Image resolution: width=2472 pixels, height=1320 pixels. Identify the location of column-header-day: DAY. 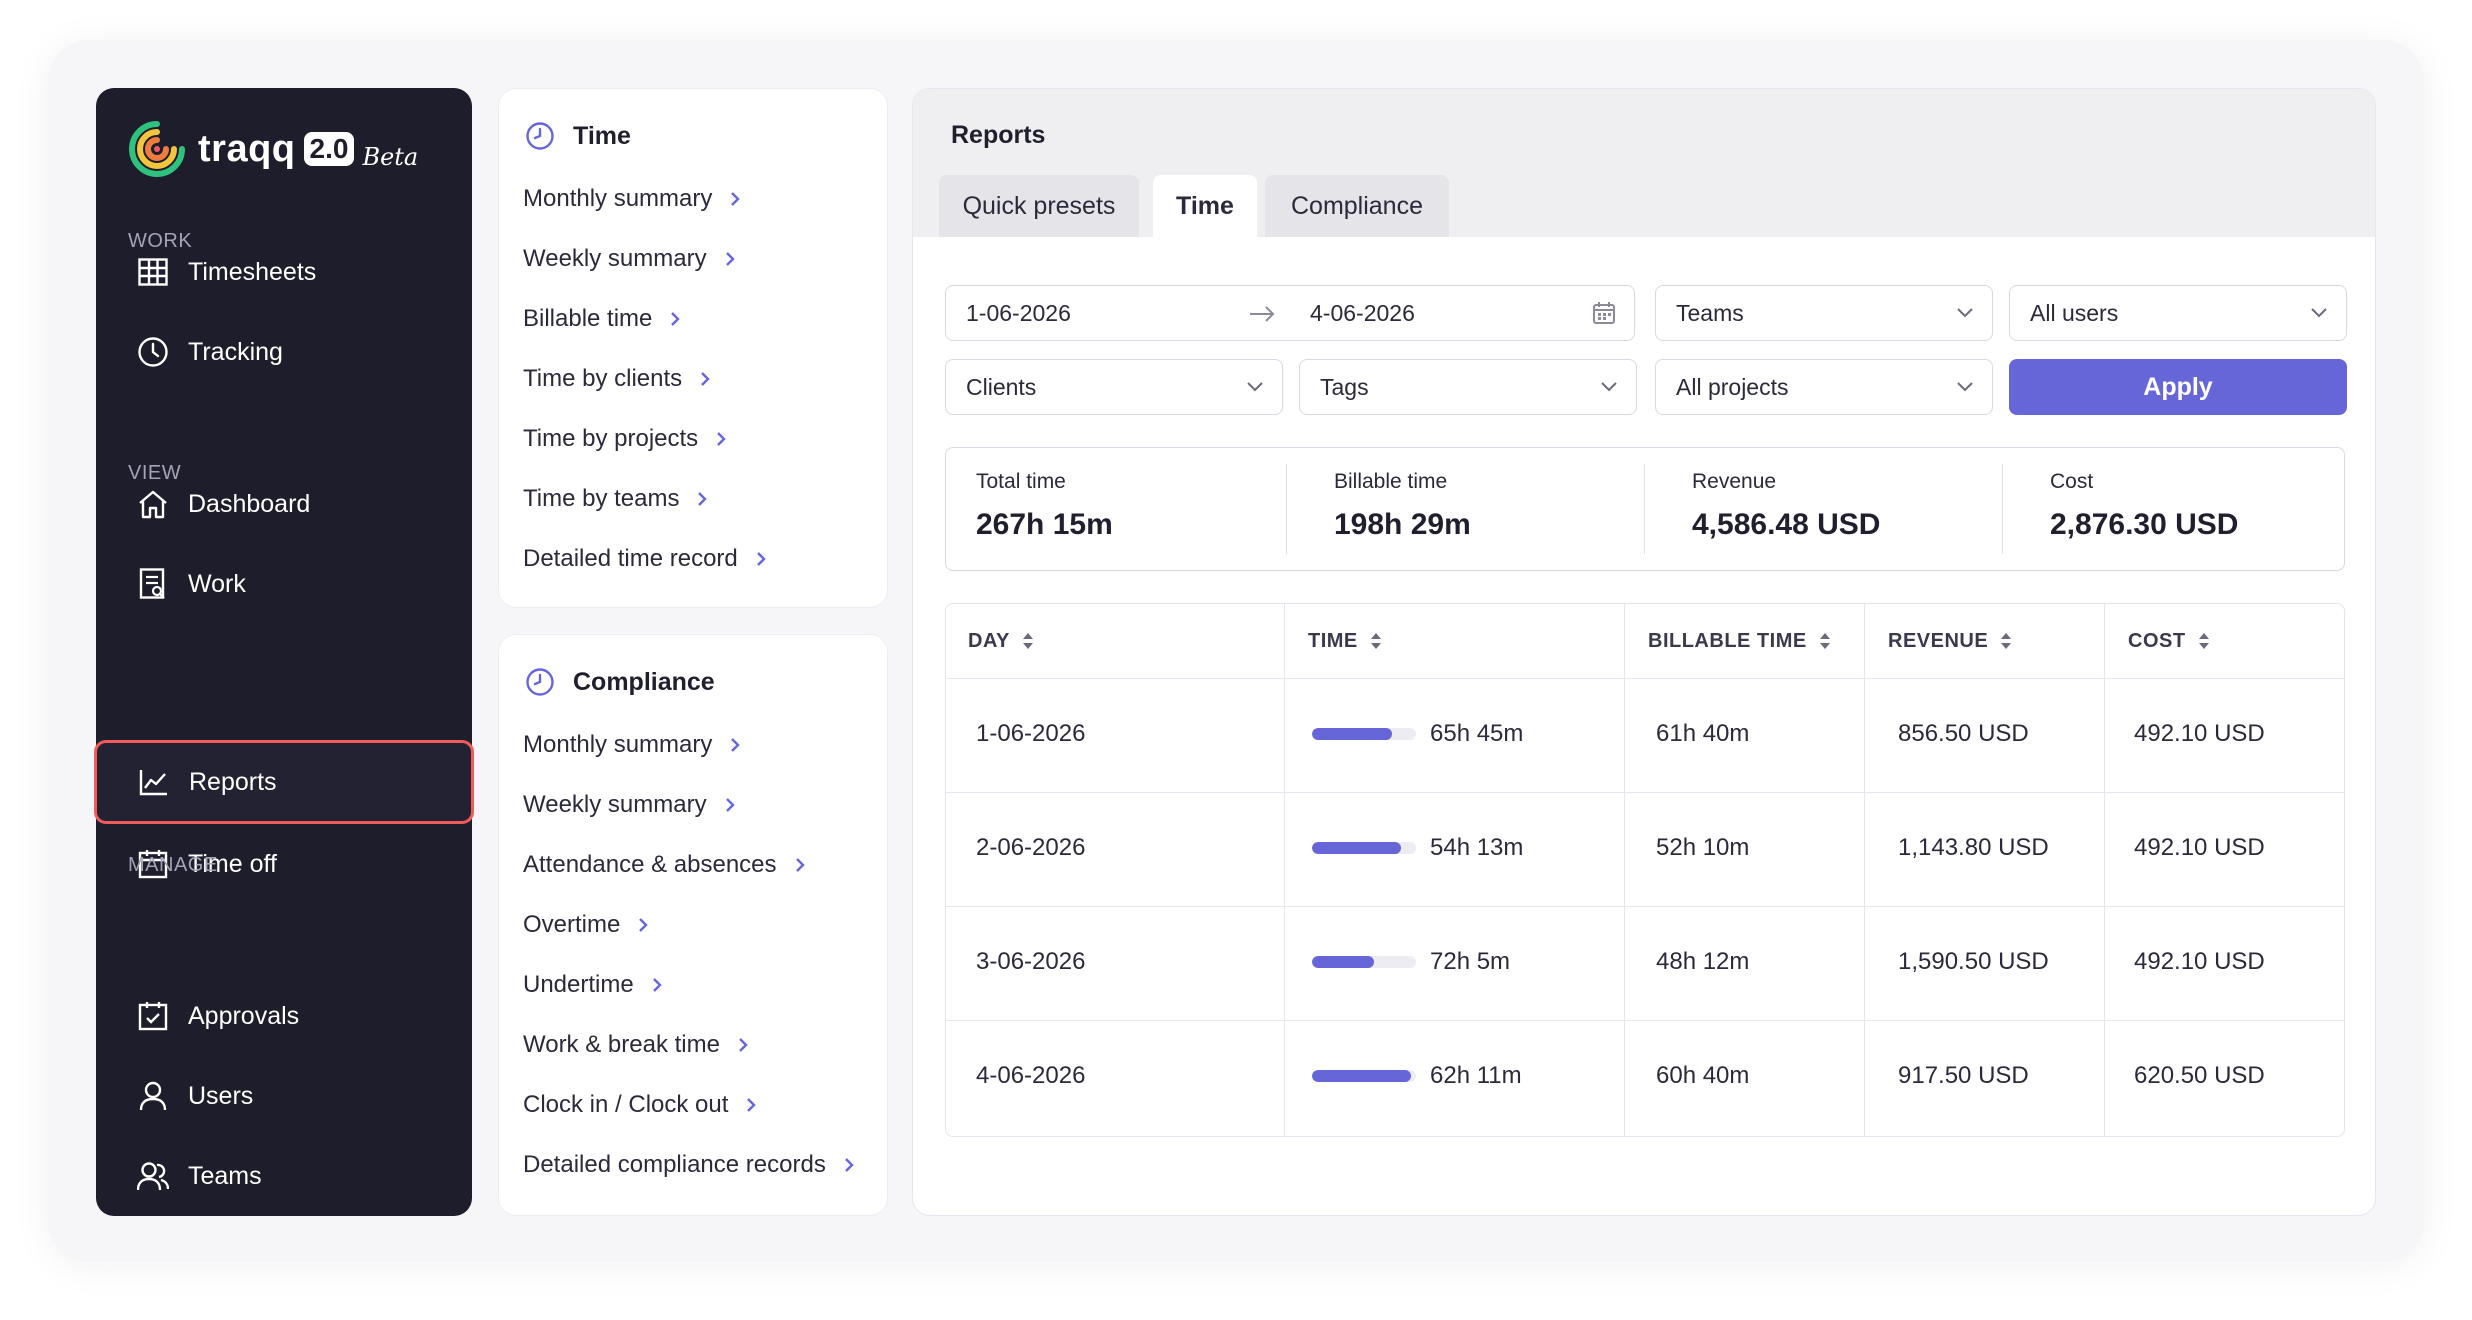
(990, 641).